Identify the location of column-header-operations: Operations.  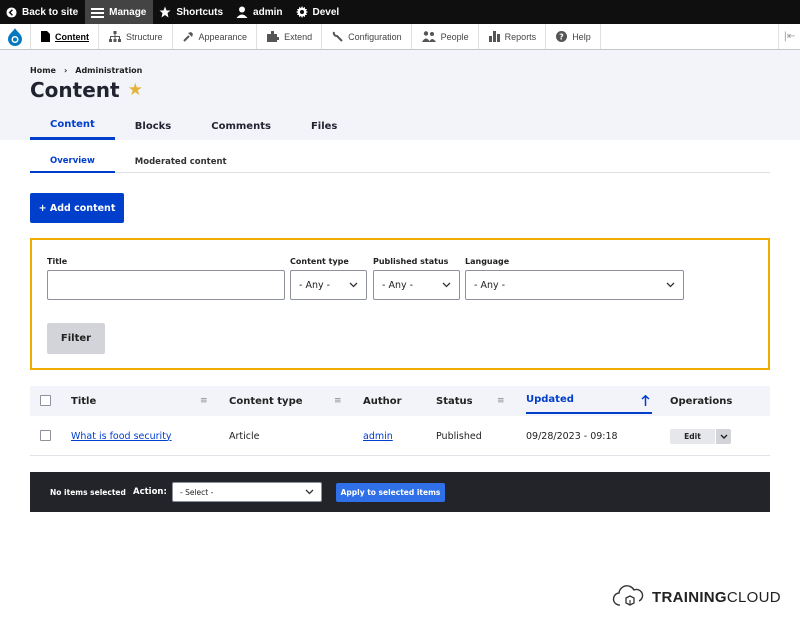
(701, 401).